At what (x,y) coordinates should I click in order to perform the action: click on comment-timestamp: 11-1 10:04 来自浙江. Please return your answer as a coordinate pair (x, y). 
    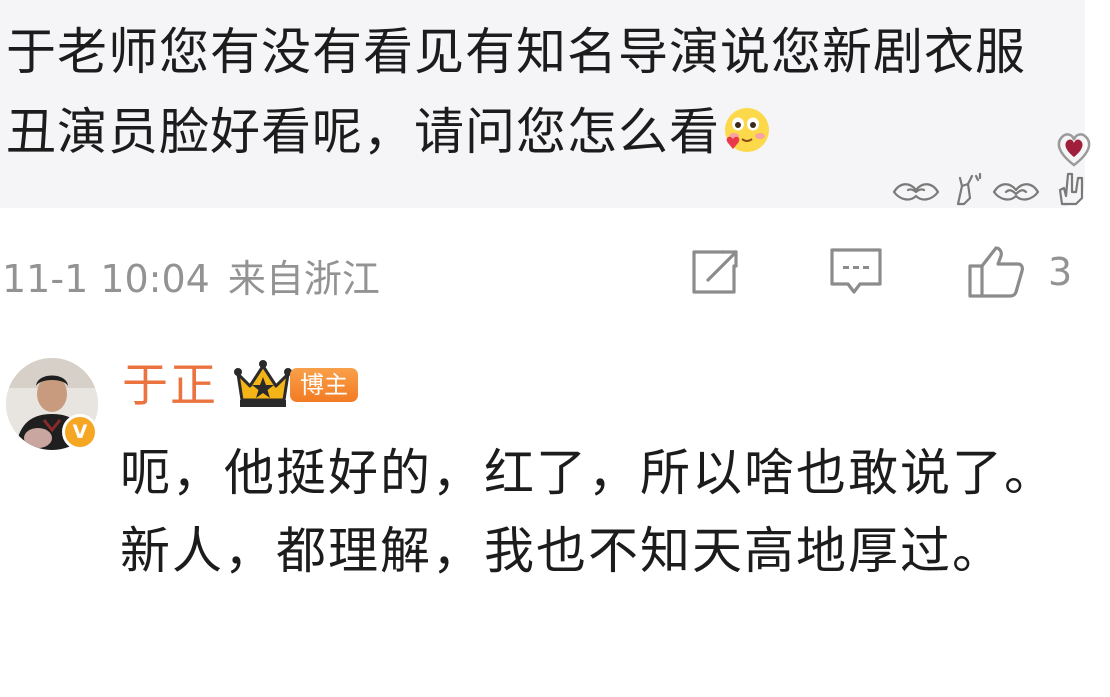
    Looking at the image, I should click on (191, 275).